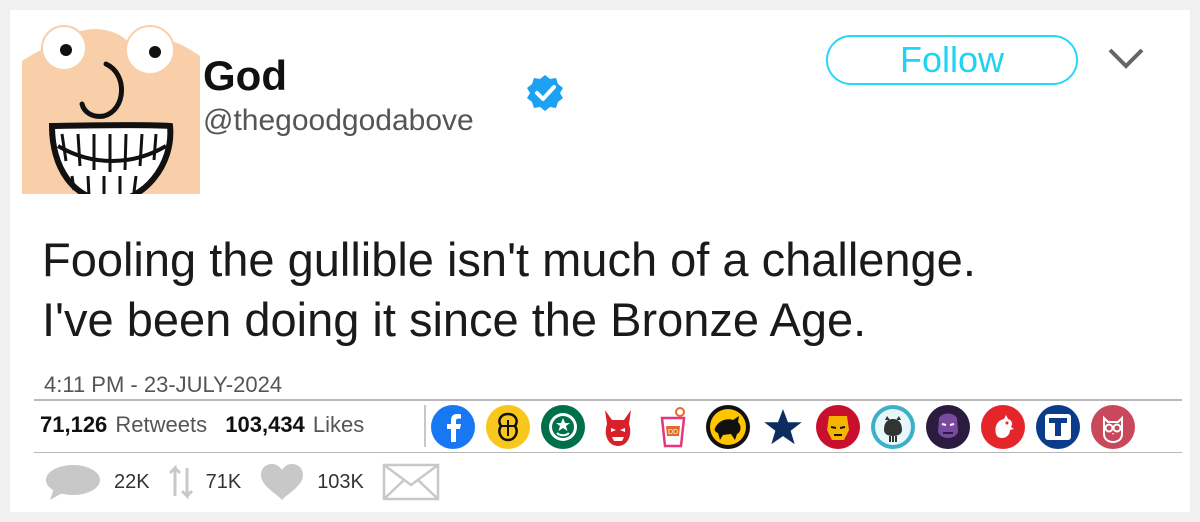  What do you see at coordinates (673, 427) in the screenshot?
I see `drink-cup-icon: DD` at bounding box center [673, 427].